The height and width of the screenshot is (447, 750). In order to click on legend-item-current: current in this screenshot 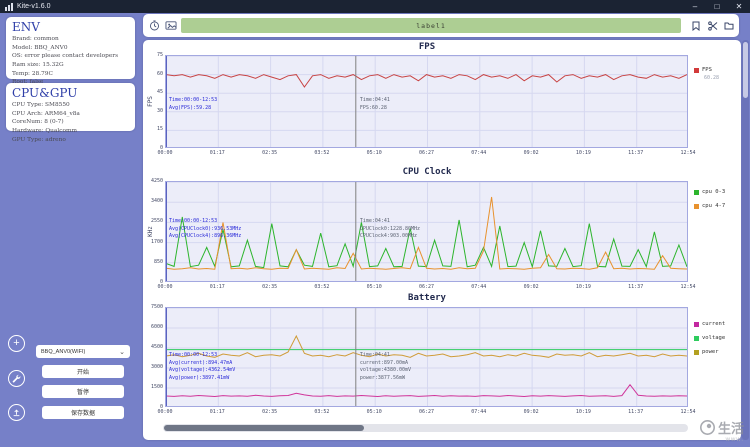, I will do `click(709, 324)`.